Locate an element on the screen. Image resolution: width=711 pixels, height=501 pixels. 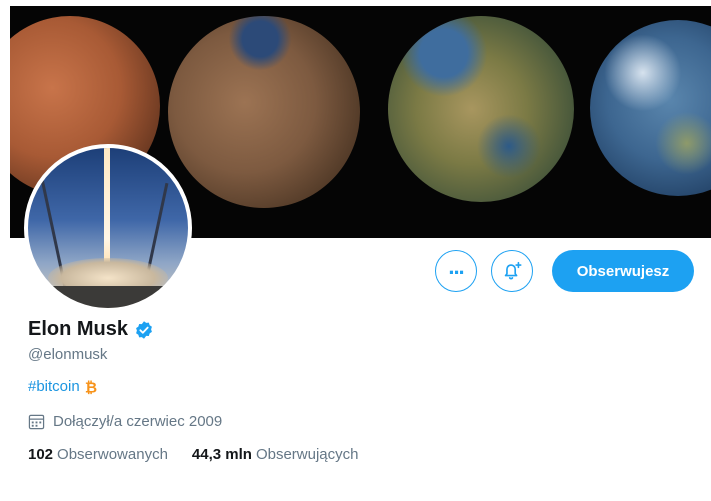
joined-date-row: Dołączył/a czerwiec 2009 is located at coordinates (125, 421).